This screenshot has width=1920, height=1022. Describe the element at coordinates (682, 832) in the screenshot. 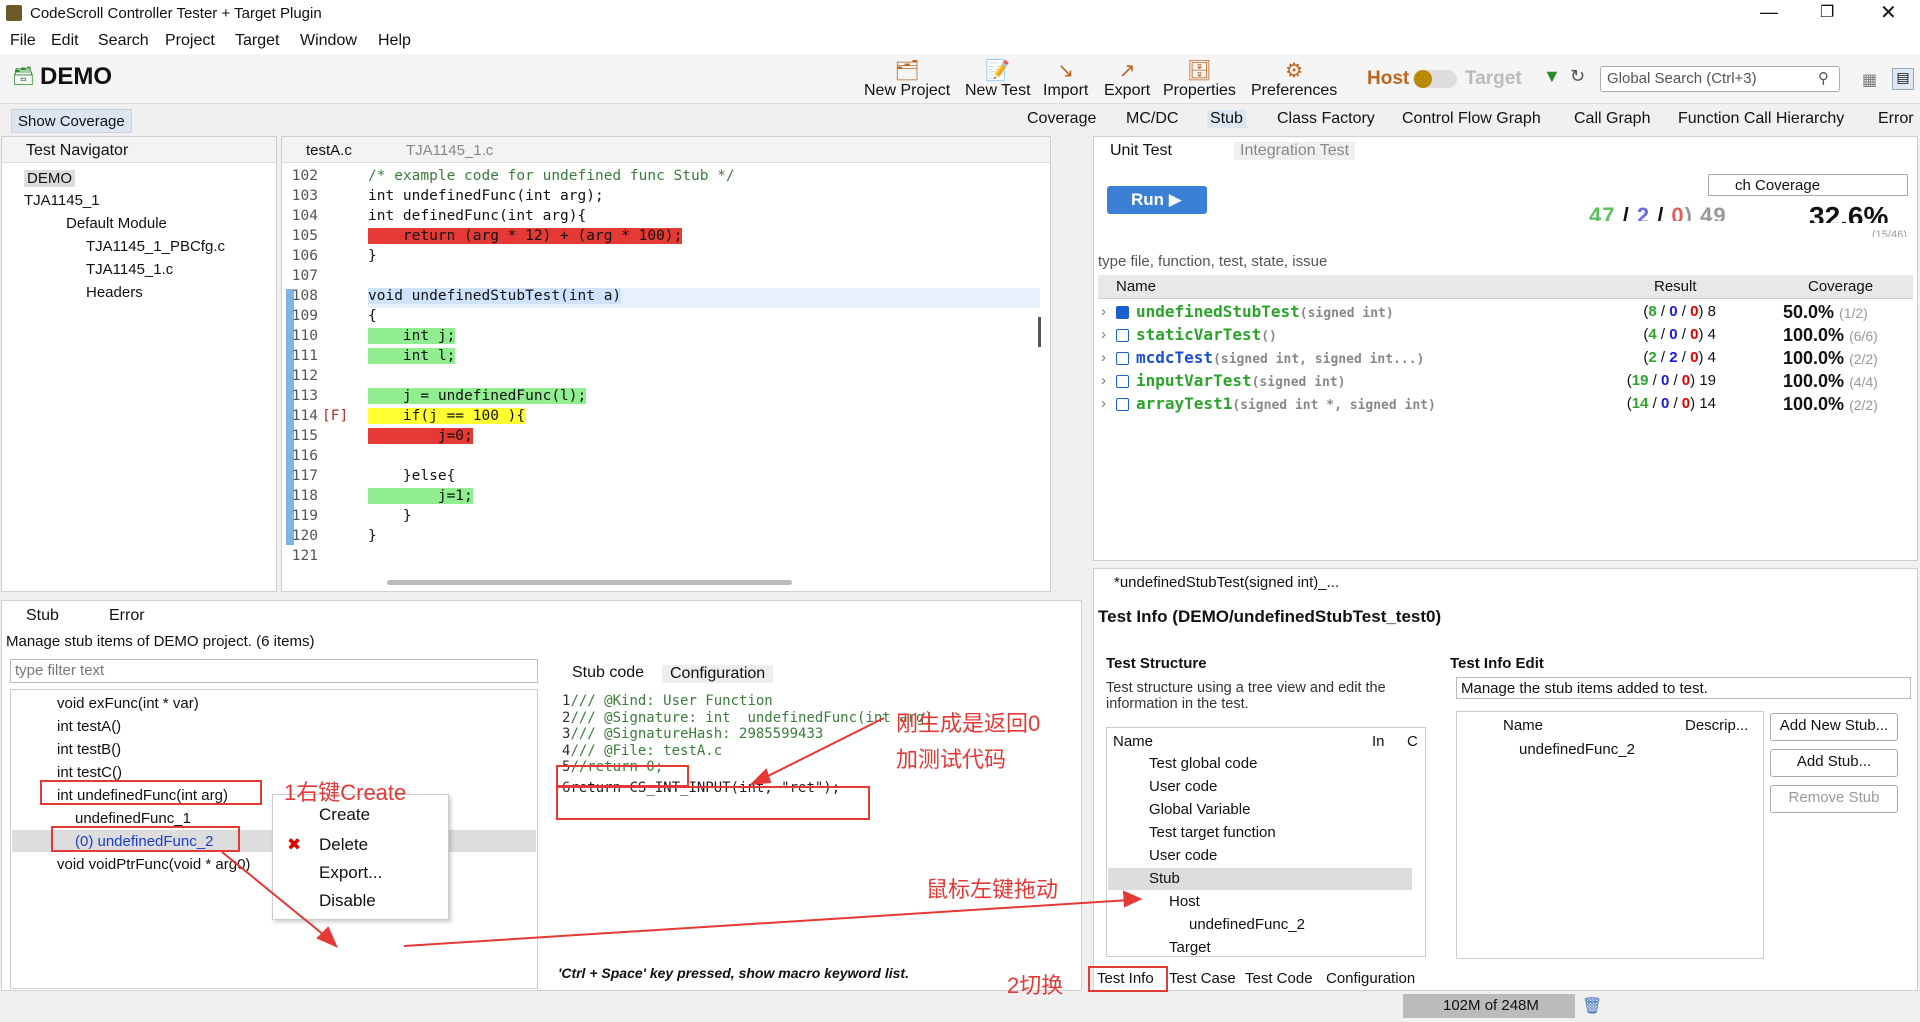

I see `annotation-arrows` at that location.